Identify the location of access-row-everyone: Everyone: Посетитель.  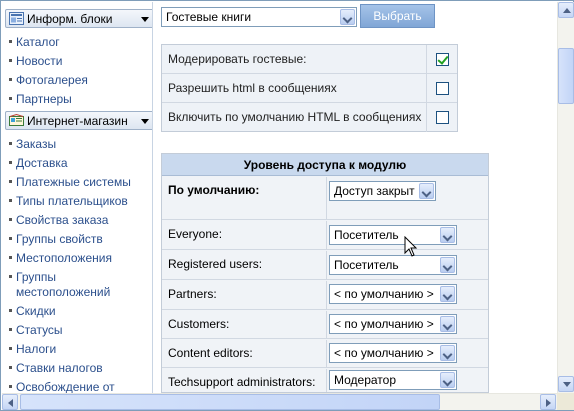
(325, 235).